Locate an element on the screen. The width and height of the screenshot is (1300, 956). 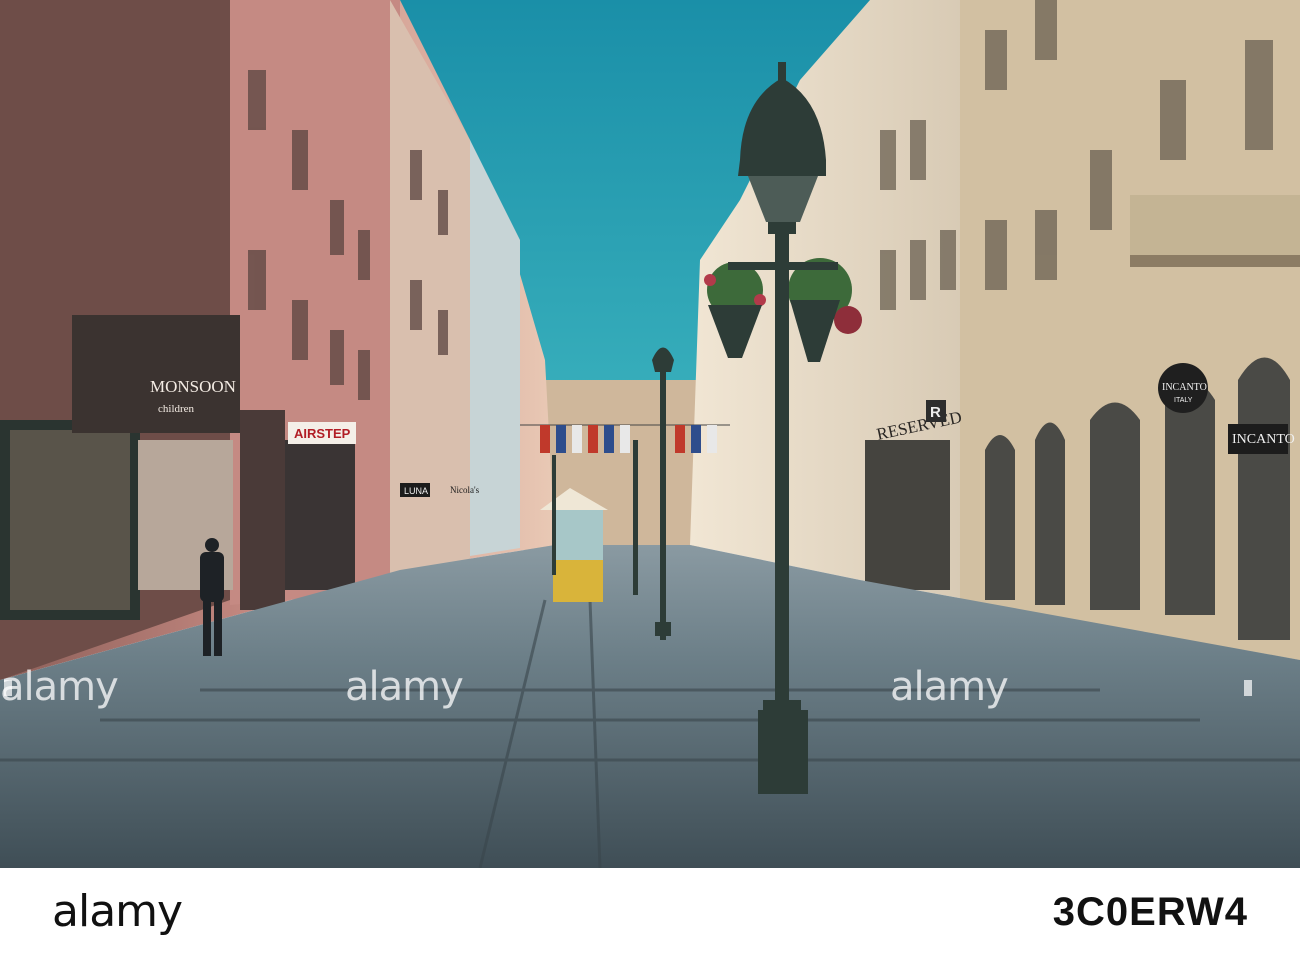
incanto-large-sign: INCANTO is located at coordinates (1261, 439).